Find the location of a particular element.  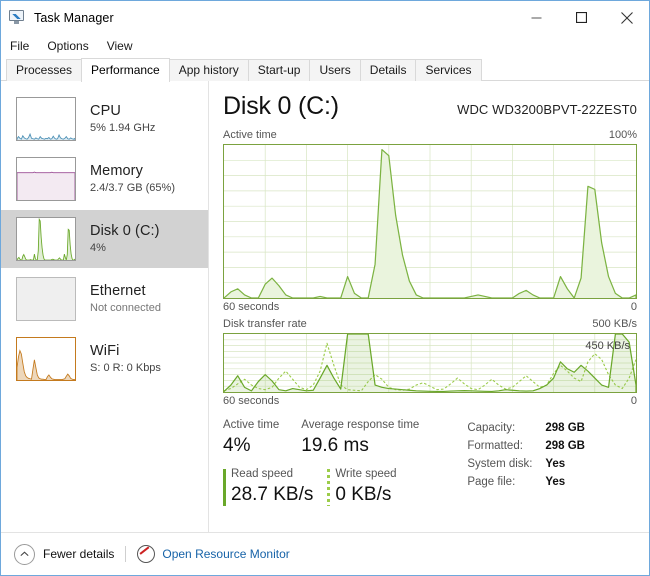

transfer-rate-annotation: 450 KB/s is located at coordinates (607, 346).